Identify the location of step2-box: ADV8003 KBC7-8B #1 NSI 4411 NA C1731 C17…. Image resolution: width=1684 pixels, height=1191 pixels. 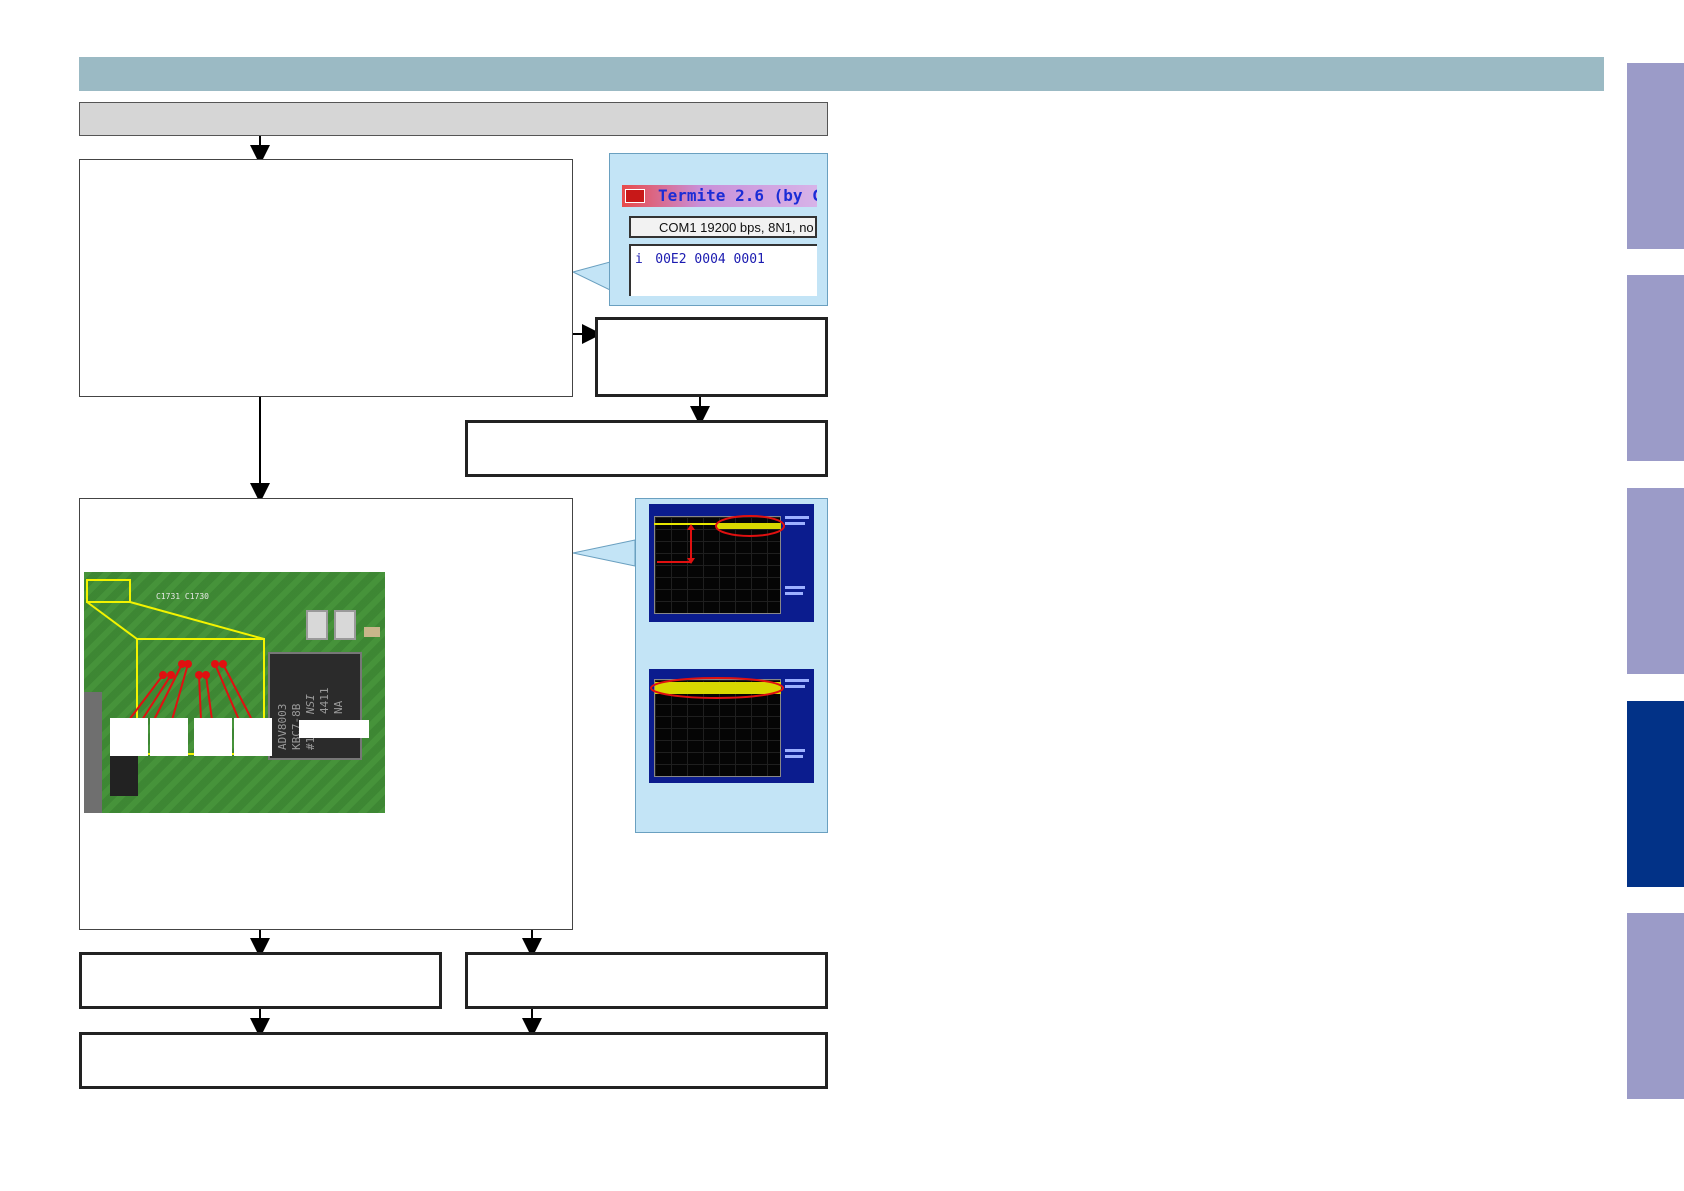
(326, 714).